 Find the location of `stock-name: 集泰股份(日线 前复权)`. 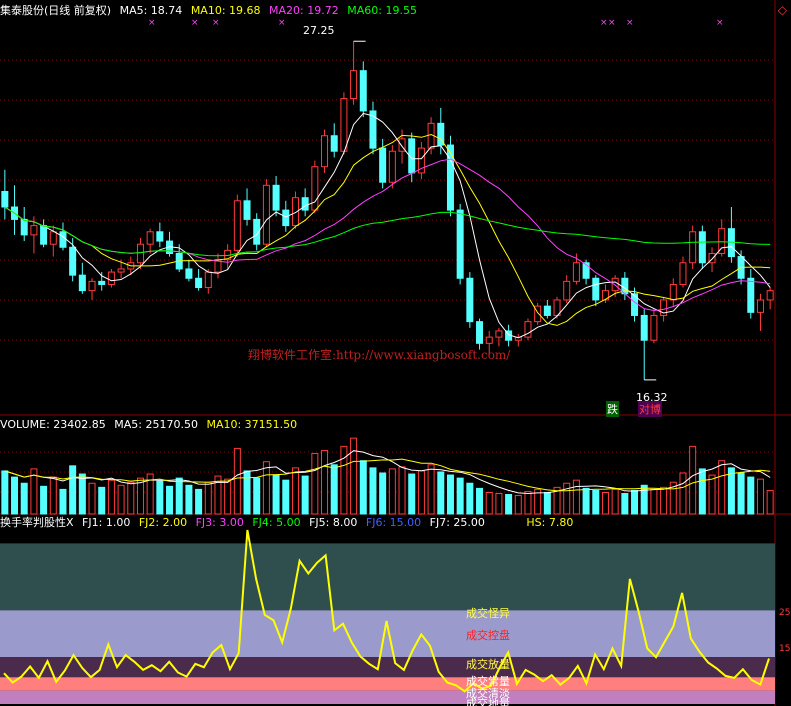

stock-name: 集泰股份(日线 前复权) is located at coordinates (56, 10).